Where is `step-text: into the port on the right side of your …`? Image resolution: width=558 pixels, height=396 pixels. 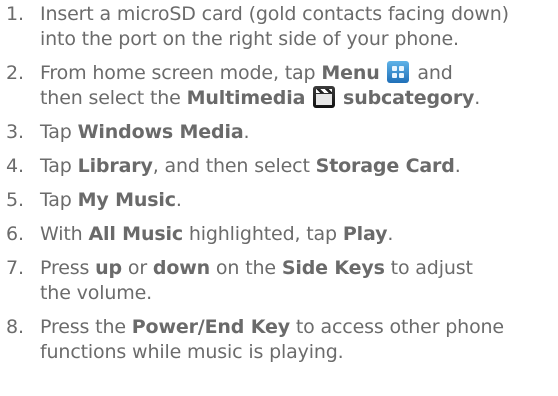 step-text: into the port on the right side of your … is located at coordinates (249, 39).